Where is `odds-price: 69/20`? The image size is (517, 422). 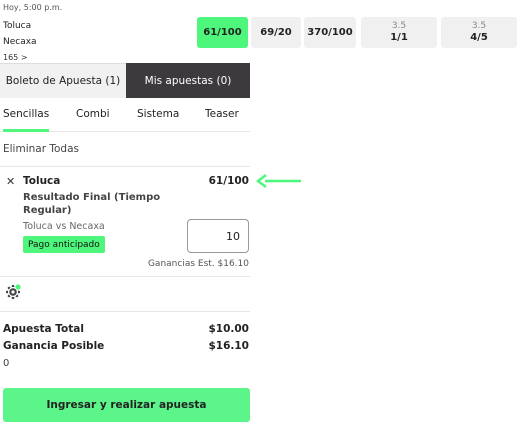
odds-price: 69/20 is located at coordinates (276, 32).